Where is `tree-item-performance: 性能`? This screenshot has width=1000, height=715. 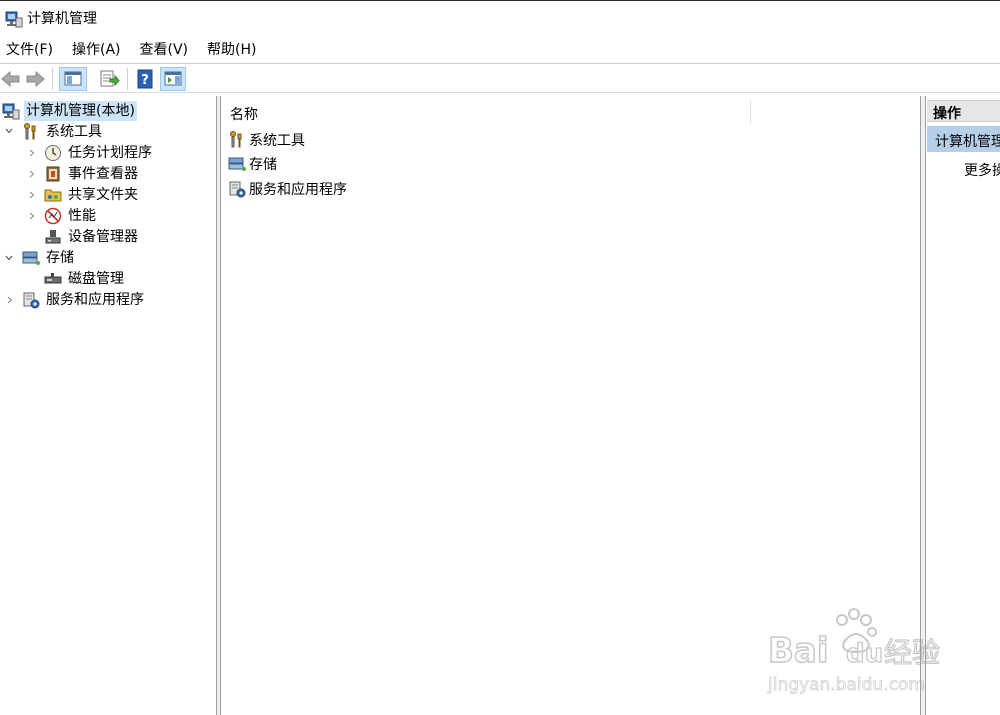 tree-item-performance: 性能 is located at coordinates (71, 215).